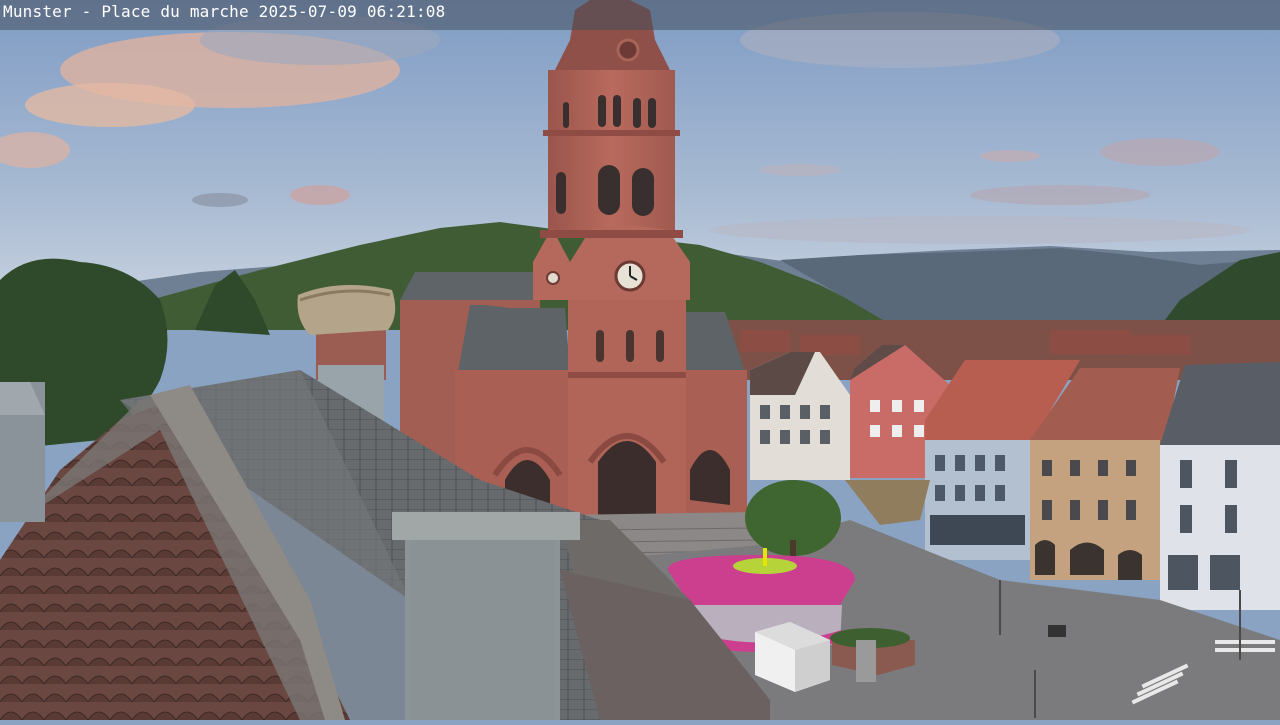 Image resolution: width=1280 pixels, height=725 pixels. I want to click on church-roof-mid, so click(514, 338).